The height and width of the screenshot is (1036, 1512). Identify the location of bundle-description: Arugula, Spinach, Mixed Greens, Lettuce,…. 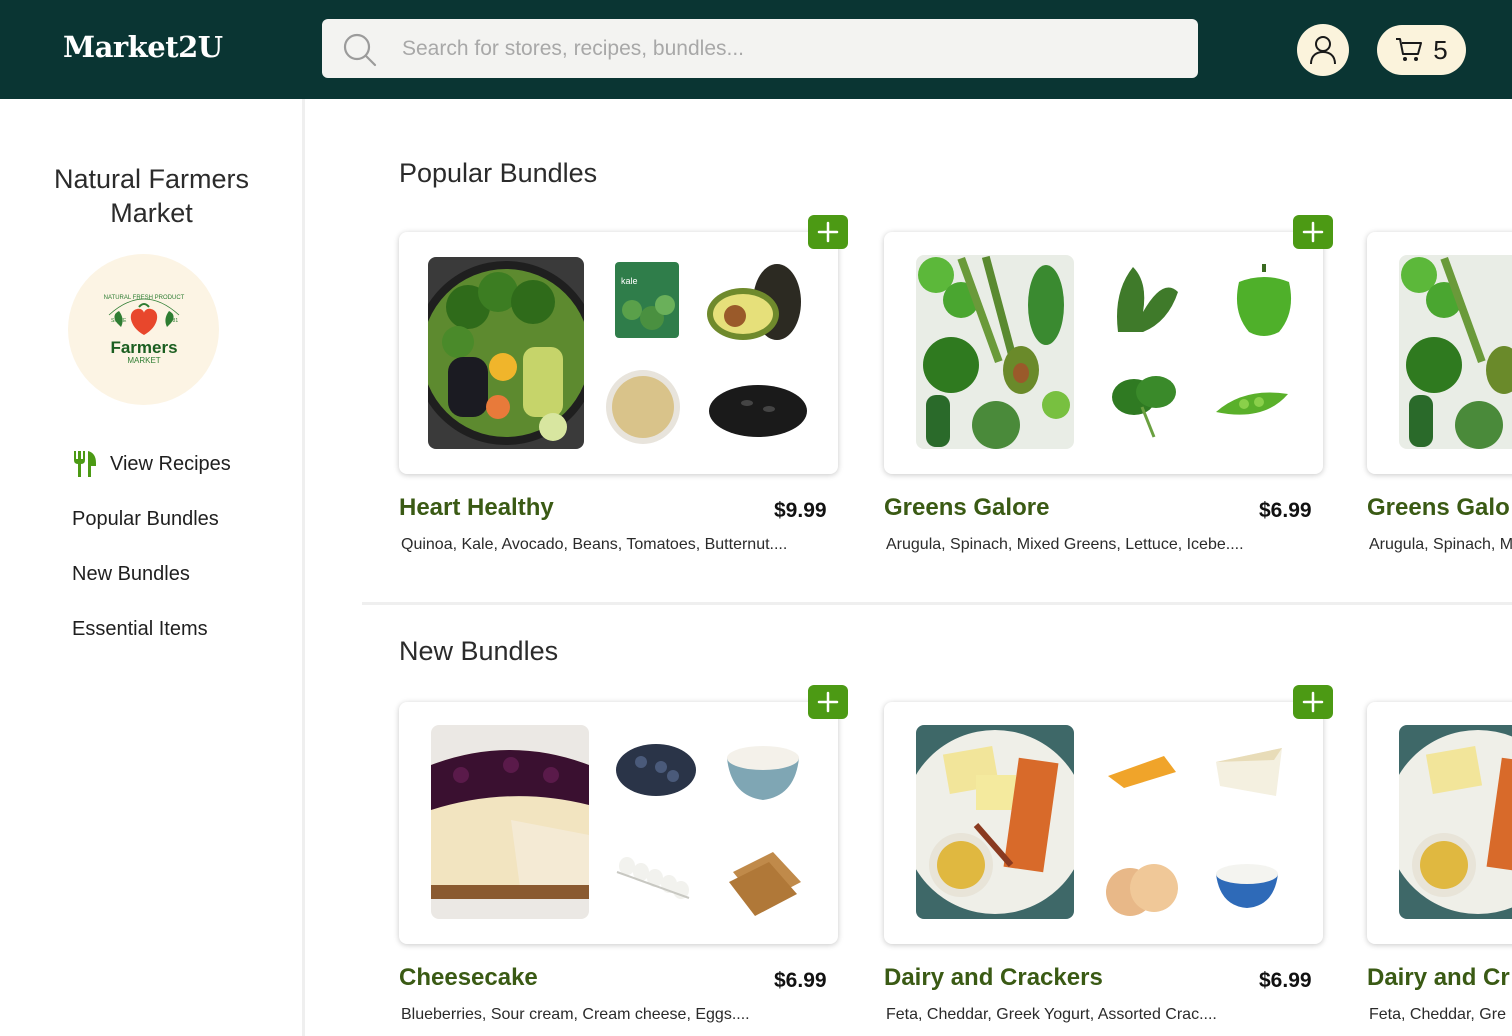
(1065, 544).